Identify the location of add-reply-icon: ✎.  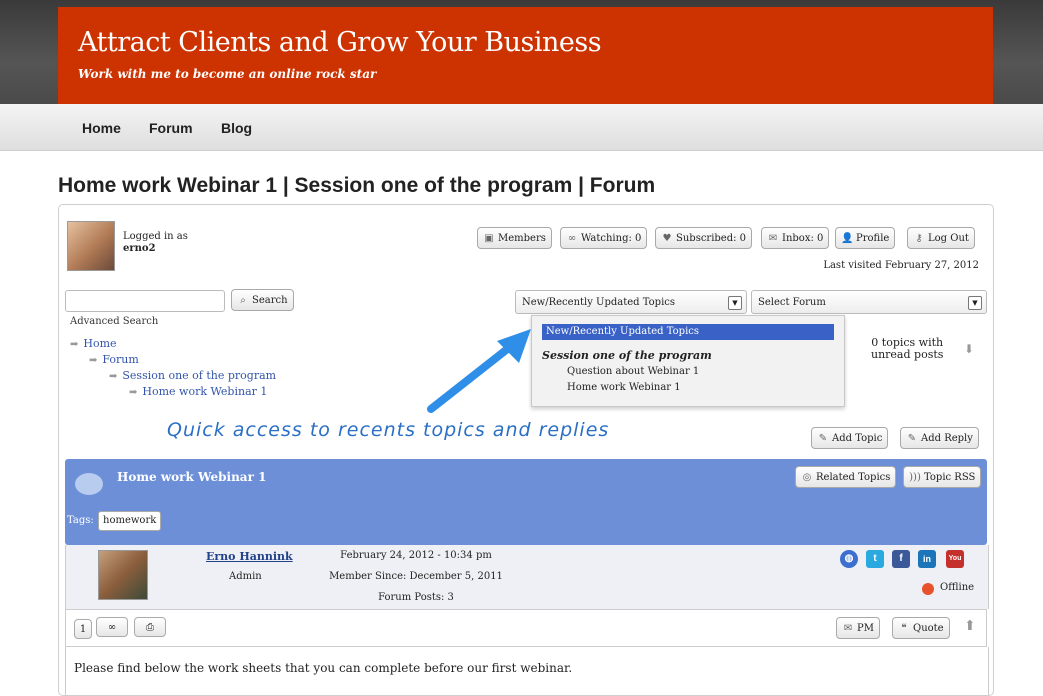
(912, 438).